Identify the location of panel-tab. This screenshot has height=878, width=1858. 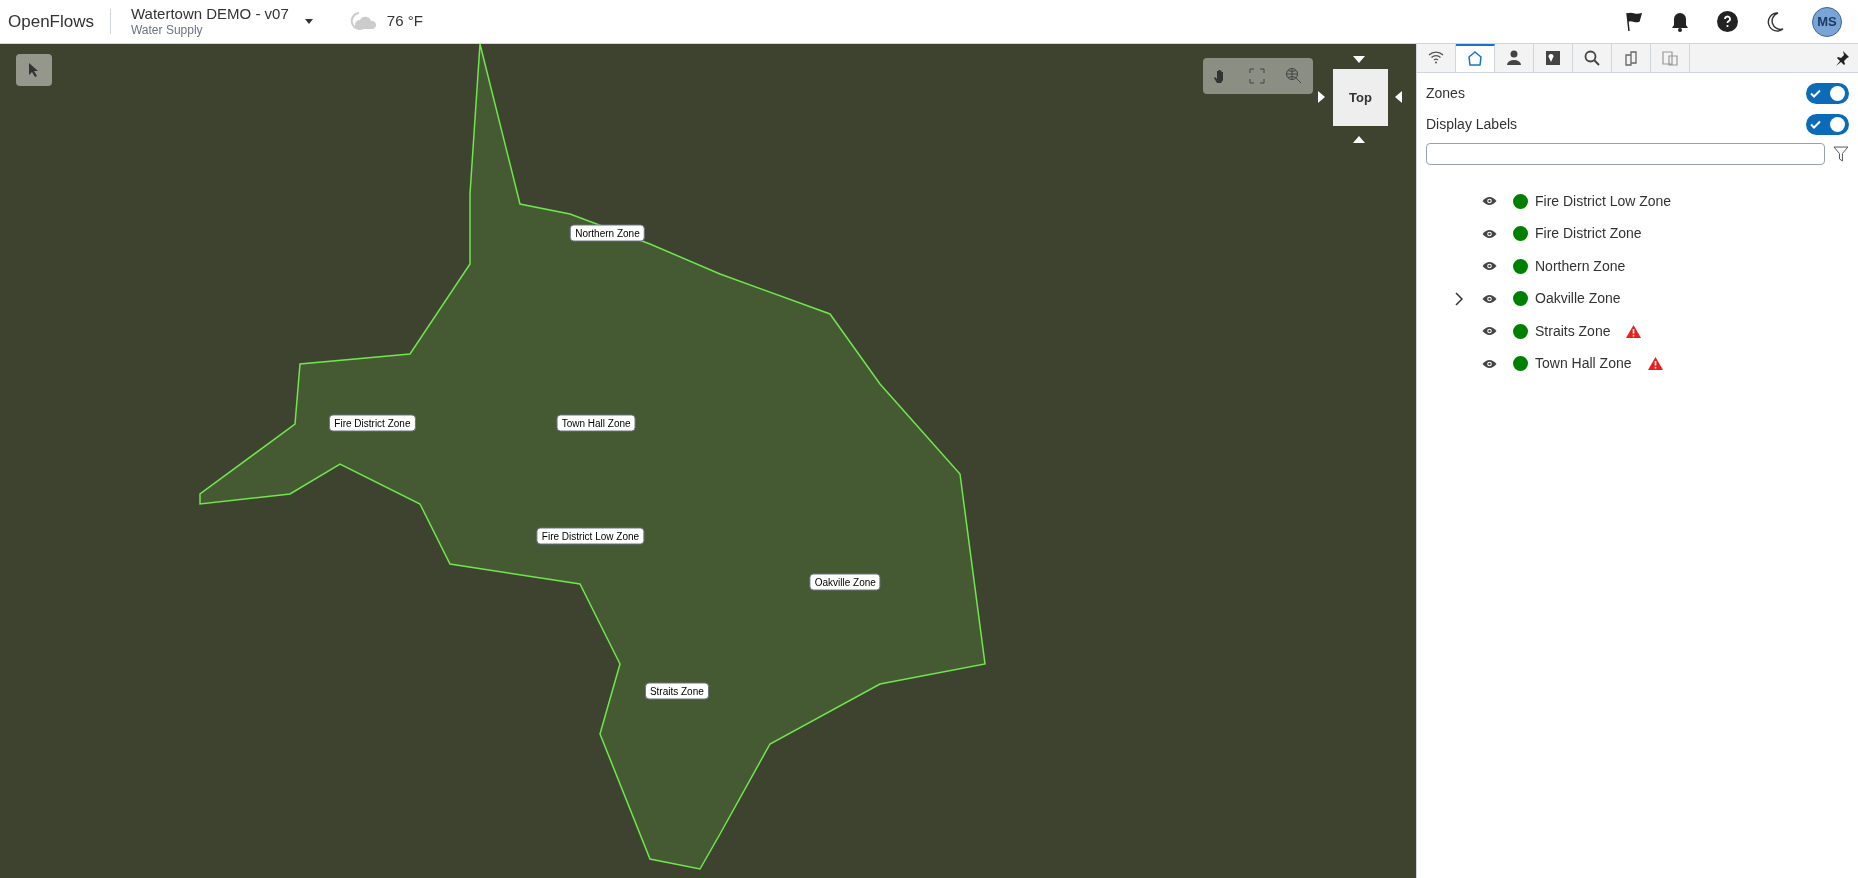
(1475, 58).